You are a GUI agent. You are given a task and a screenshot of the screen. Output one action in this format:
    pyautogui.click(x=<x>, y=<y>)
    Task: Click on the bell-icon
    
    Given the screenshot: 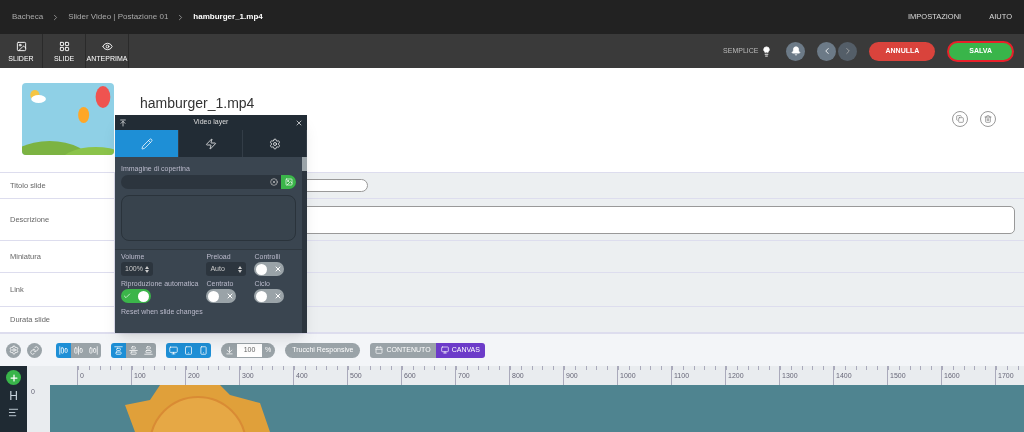 What is the action you would take?
    pyautogui.click(x=796, y=51)
    